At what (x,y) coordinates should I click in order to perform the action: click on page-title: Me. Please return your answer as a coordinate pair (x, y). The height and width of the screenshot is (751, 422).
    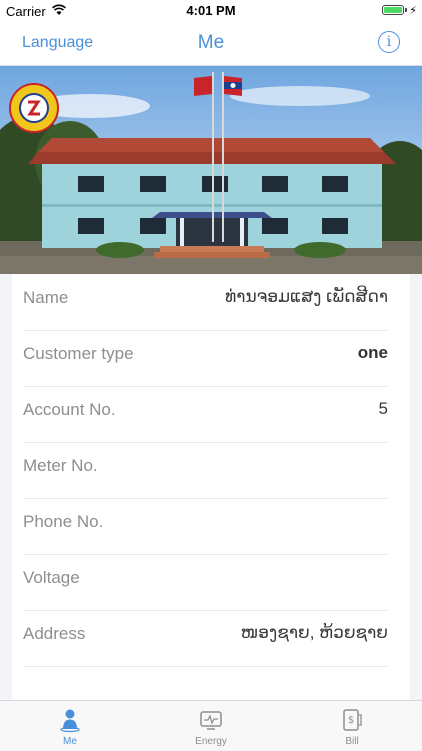
    Looking at the image, I should click on (211, 42).